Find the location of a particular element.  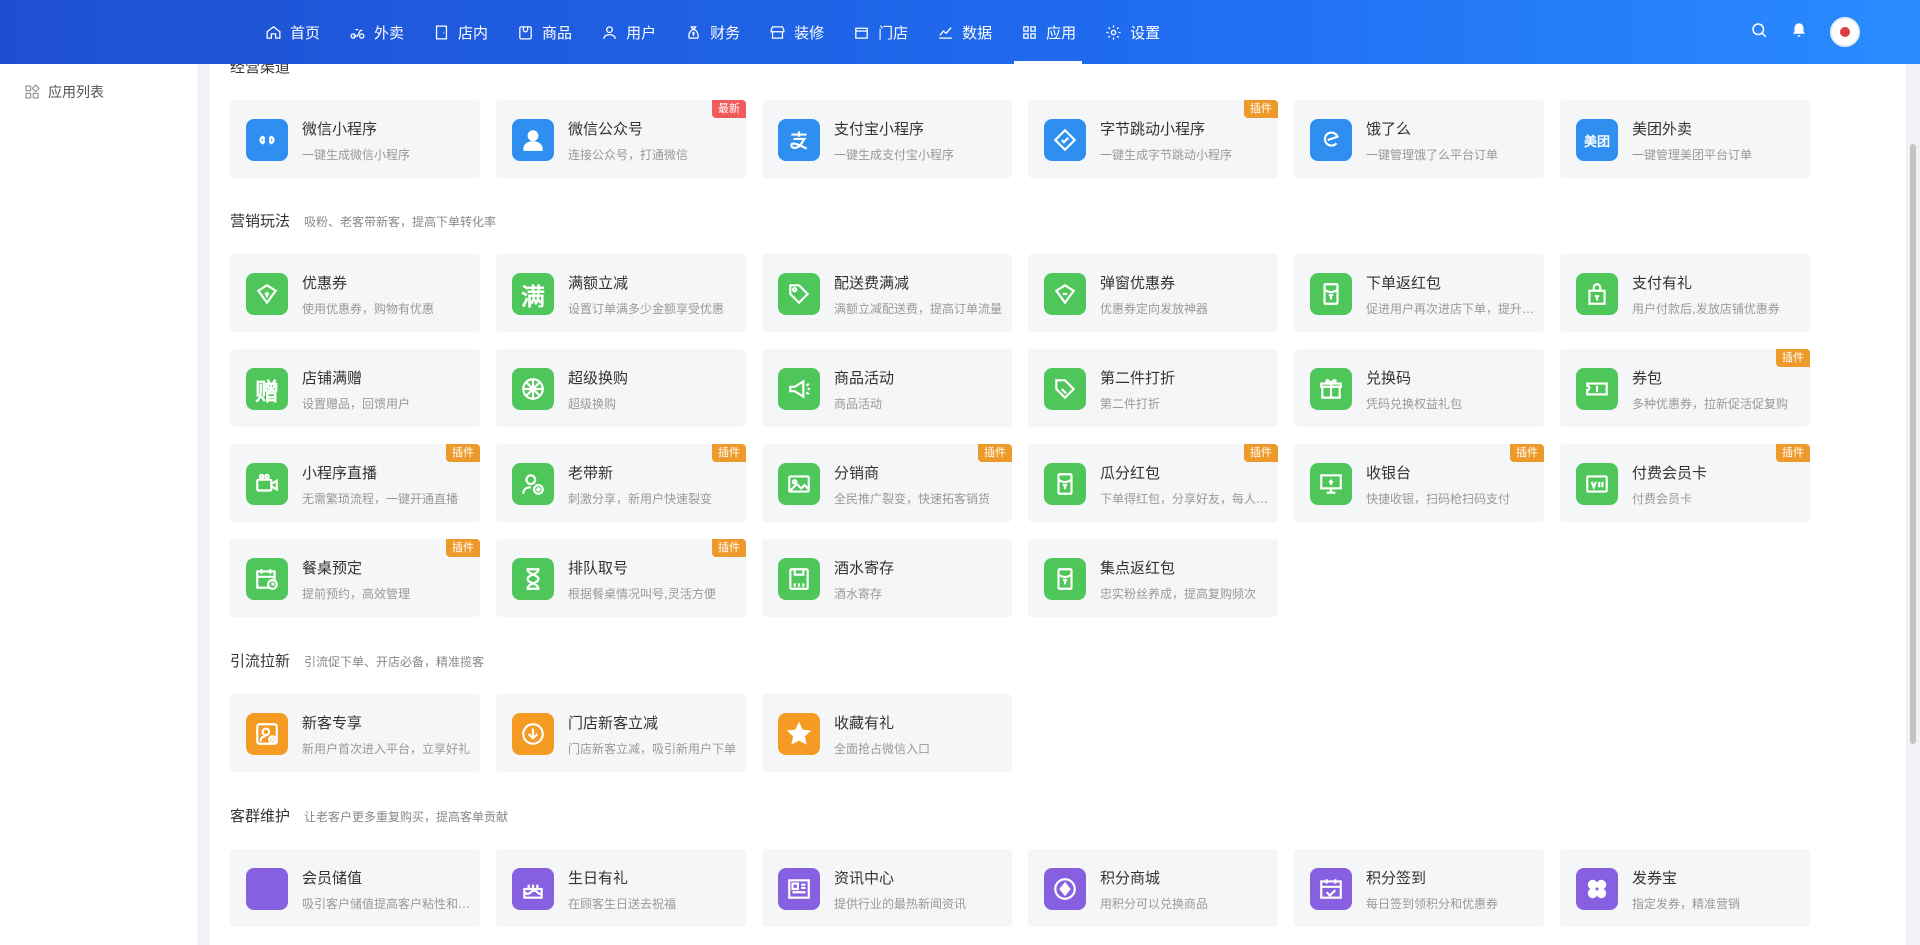

app-card: 收银台 快捷收银，扫码枪扫码支付 插件 is located at coordinates (1419, 483).